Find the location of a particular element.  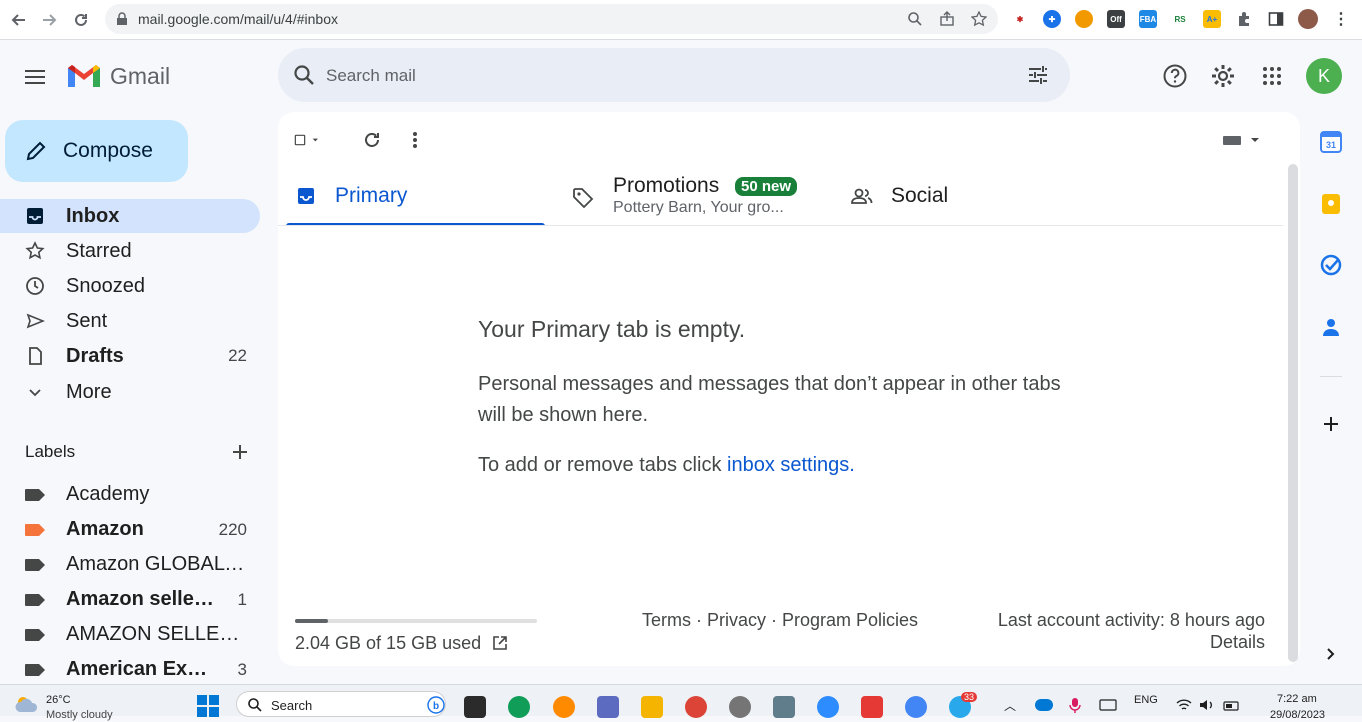

volume-icon is located at coordinates (1207, 707).